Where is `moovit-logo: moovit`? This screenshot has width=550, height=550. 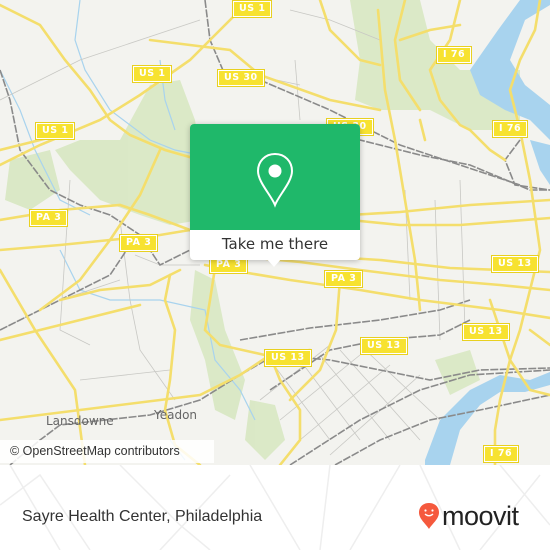
moovit-logo: moovit is located at coordinates (468, 516).